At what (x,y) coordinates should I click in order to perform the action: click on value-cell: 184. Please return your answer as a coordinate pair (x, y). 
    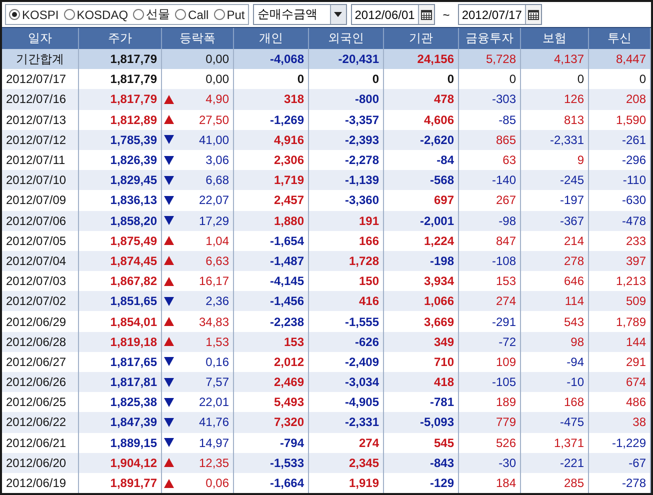
    Looking at the image, I should click on (490, 482).